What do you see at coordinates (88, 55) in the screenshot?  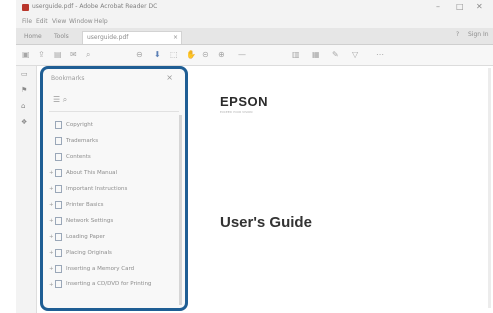 I see `search-icon: ⌕` at bounding box center [88, 55].